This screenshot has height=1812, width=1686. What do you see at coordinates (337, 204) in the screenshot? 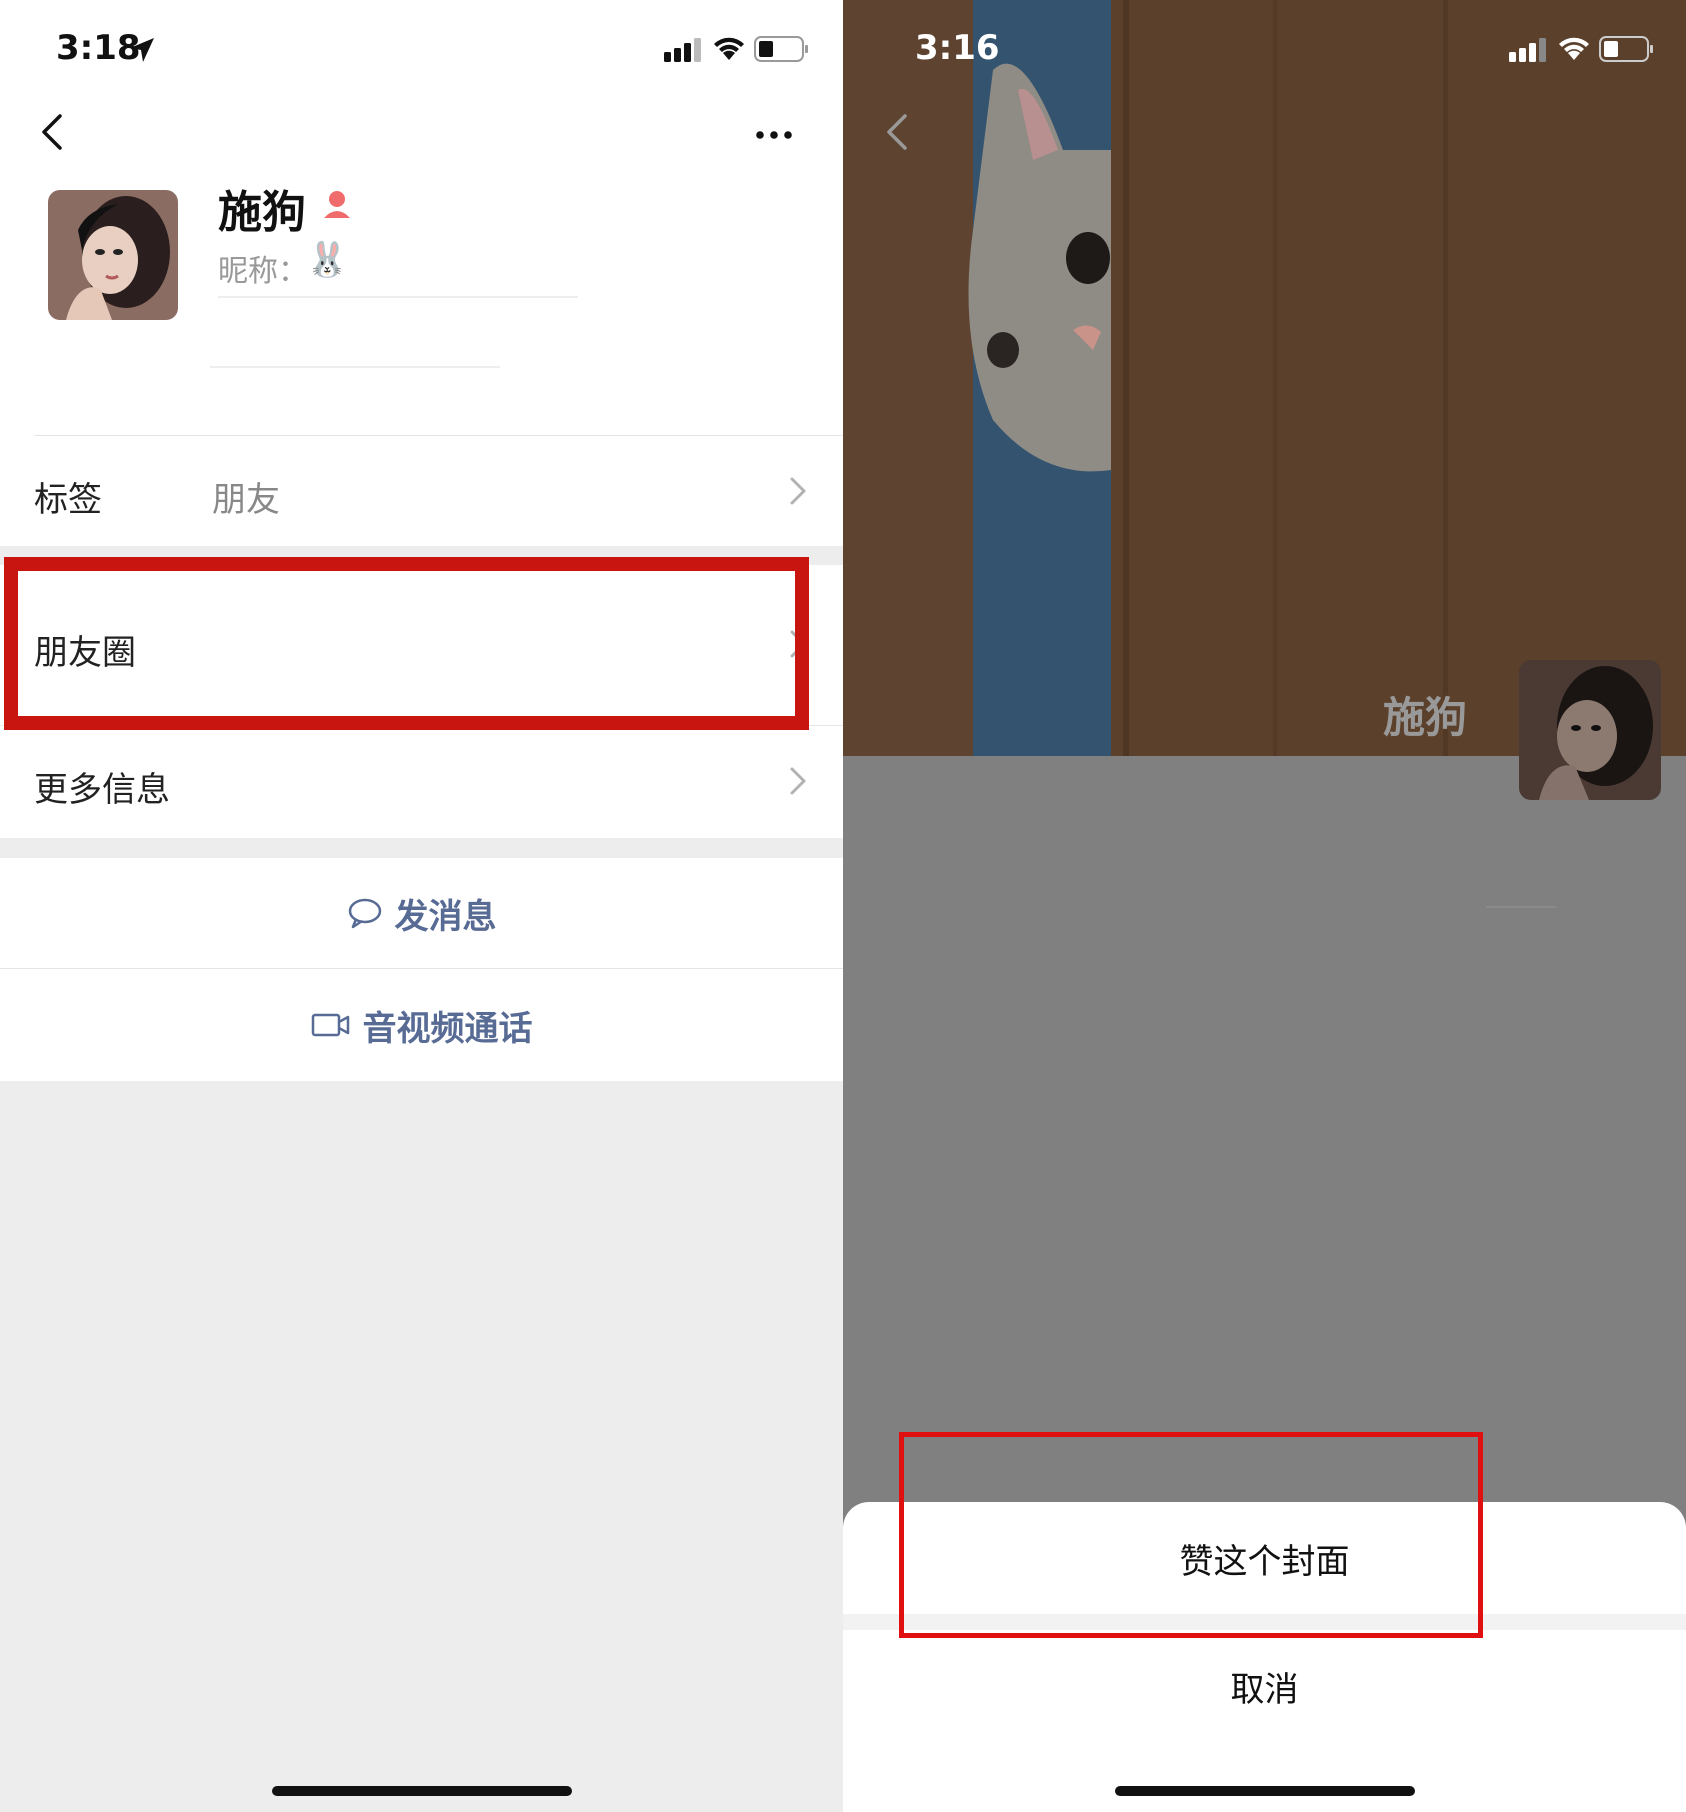
I see `female-gender-icon` at bounding box center [337, 204].